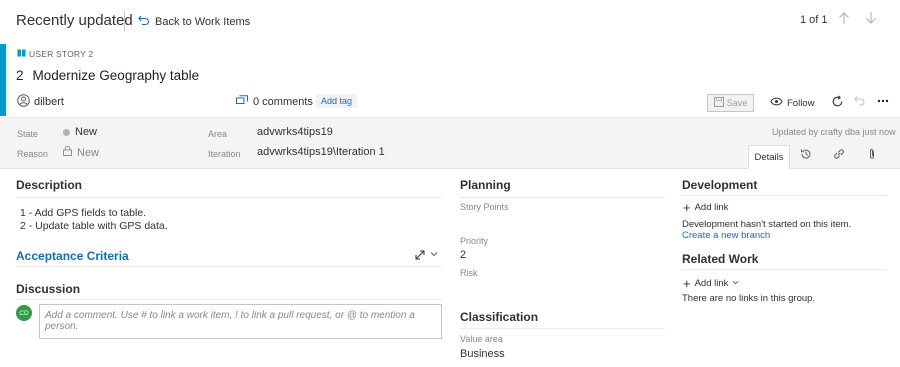 The width and height of the screenshot is (900, 367). I want to click on related-add-link-button: + Add link, so click(711, 283).